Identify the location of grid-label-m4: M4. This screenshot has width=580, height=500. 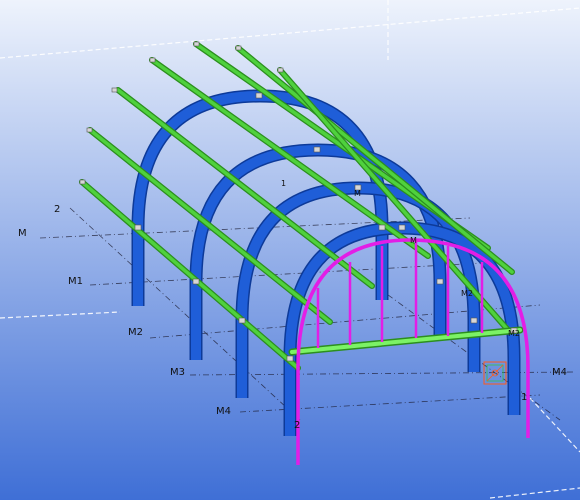
(223, 411).